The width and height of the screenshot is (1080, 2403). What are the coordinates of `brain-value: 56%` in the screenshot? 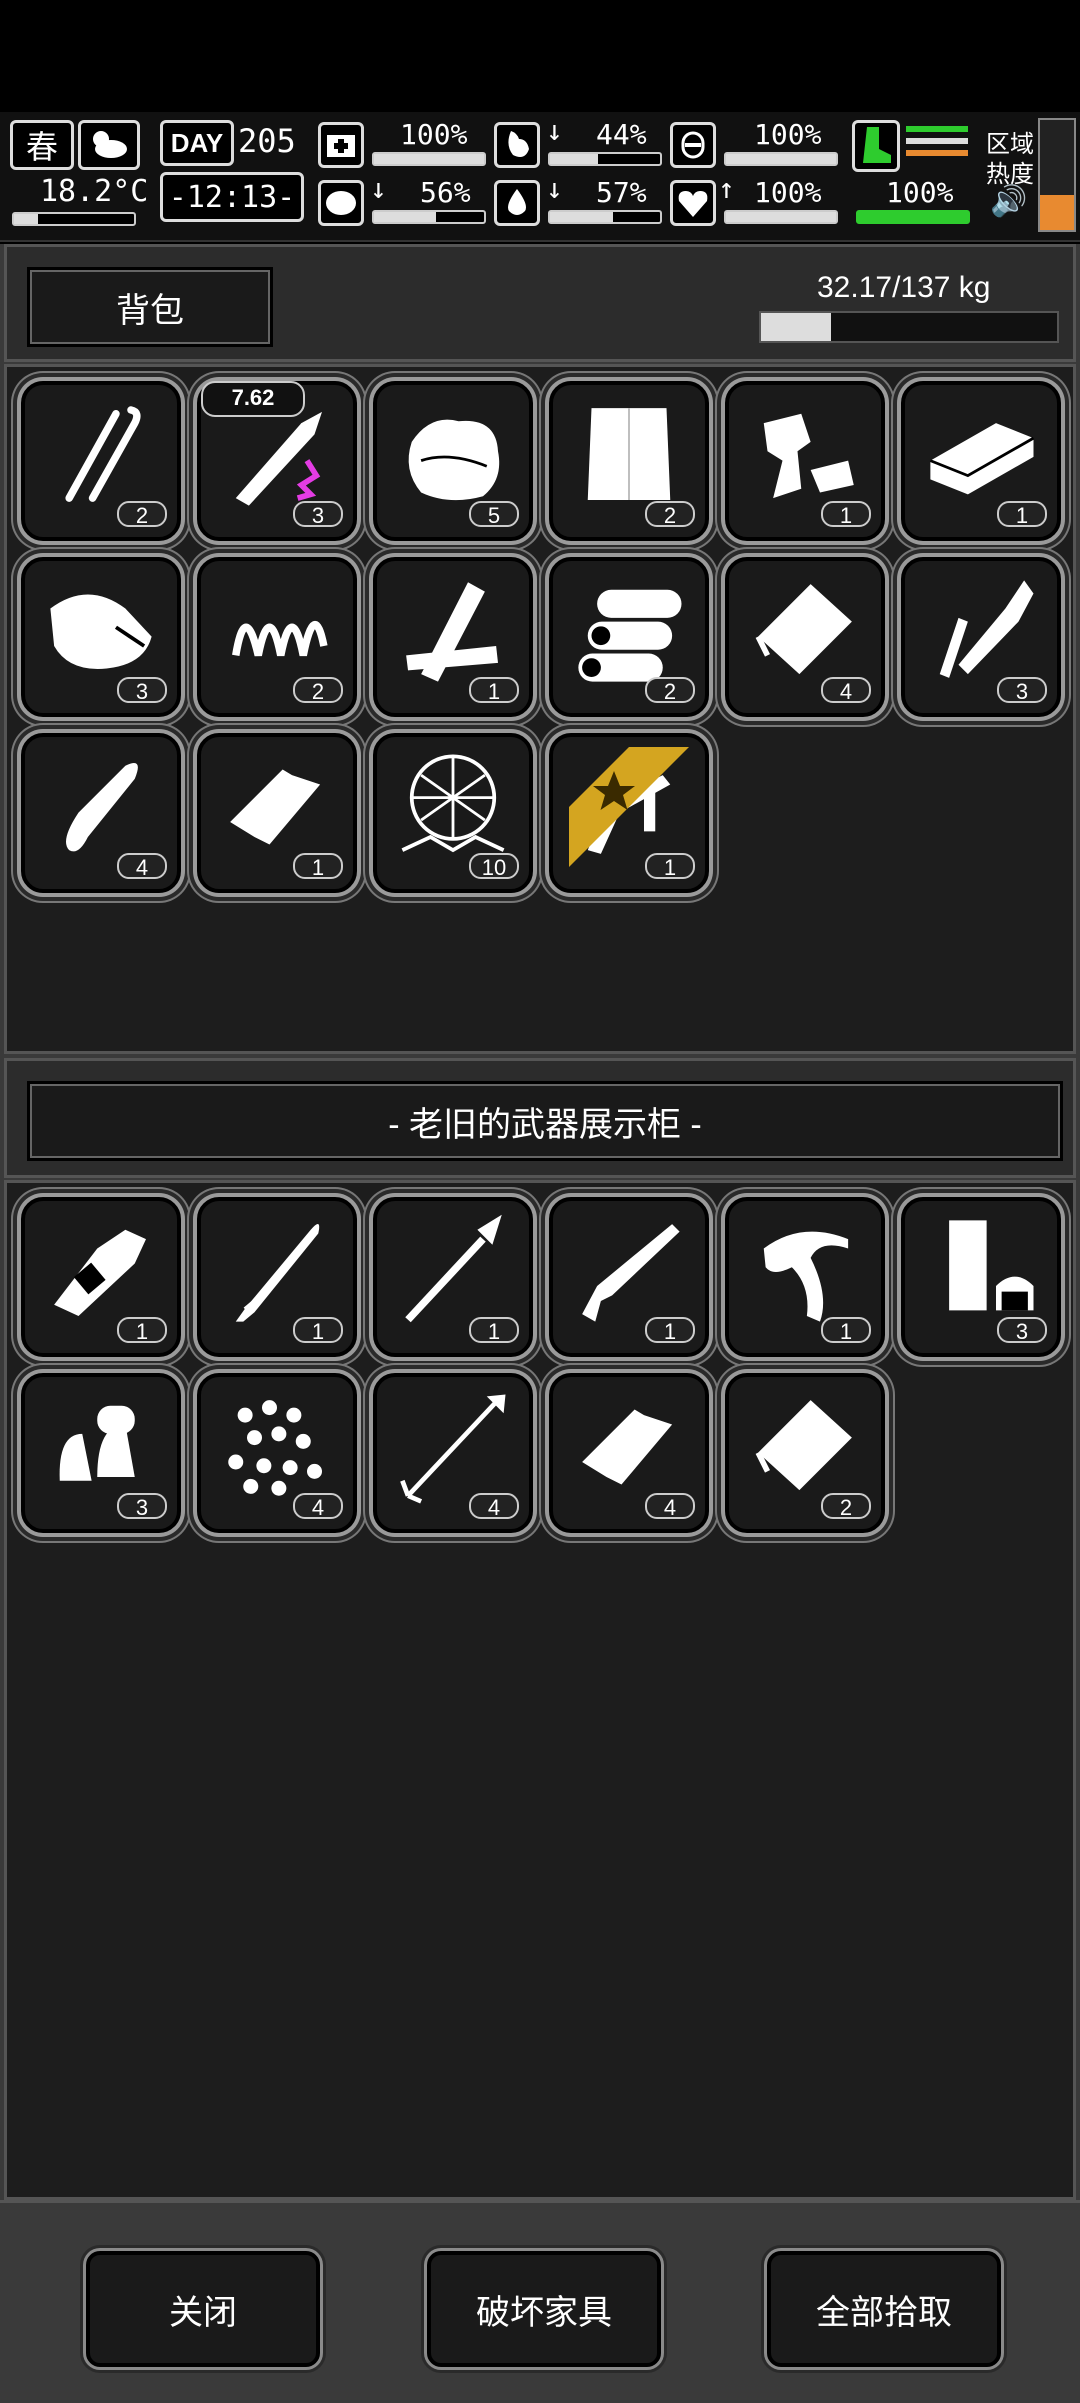 It's located at (445, 192).